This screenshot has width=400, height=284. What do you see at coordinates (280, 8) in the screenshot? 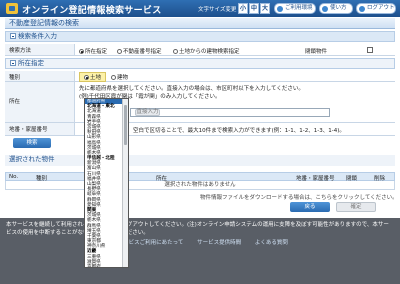
I see `info-icon` at bounding box center [280, 8].